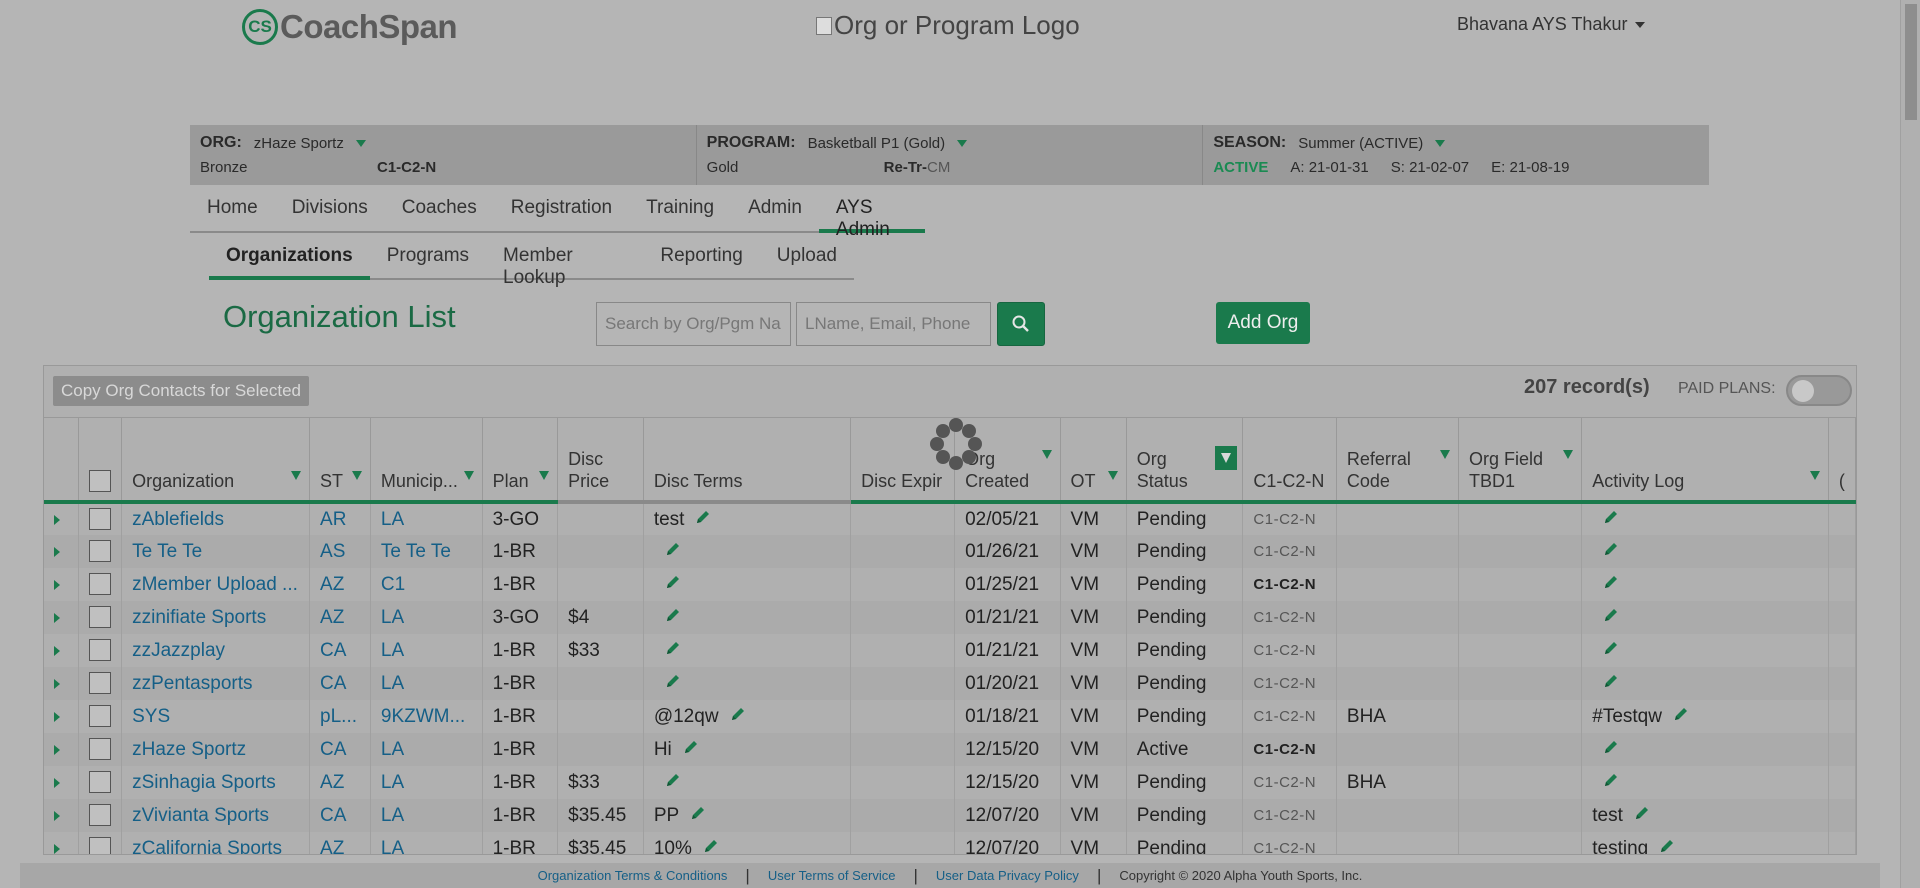 Image resolution: width=1920 pixels, height=888 pixels. Describe the element at coordinates (216, 683) in the screenshot. I see `cell-organization: zzPentasports` at that location.